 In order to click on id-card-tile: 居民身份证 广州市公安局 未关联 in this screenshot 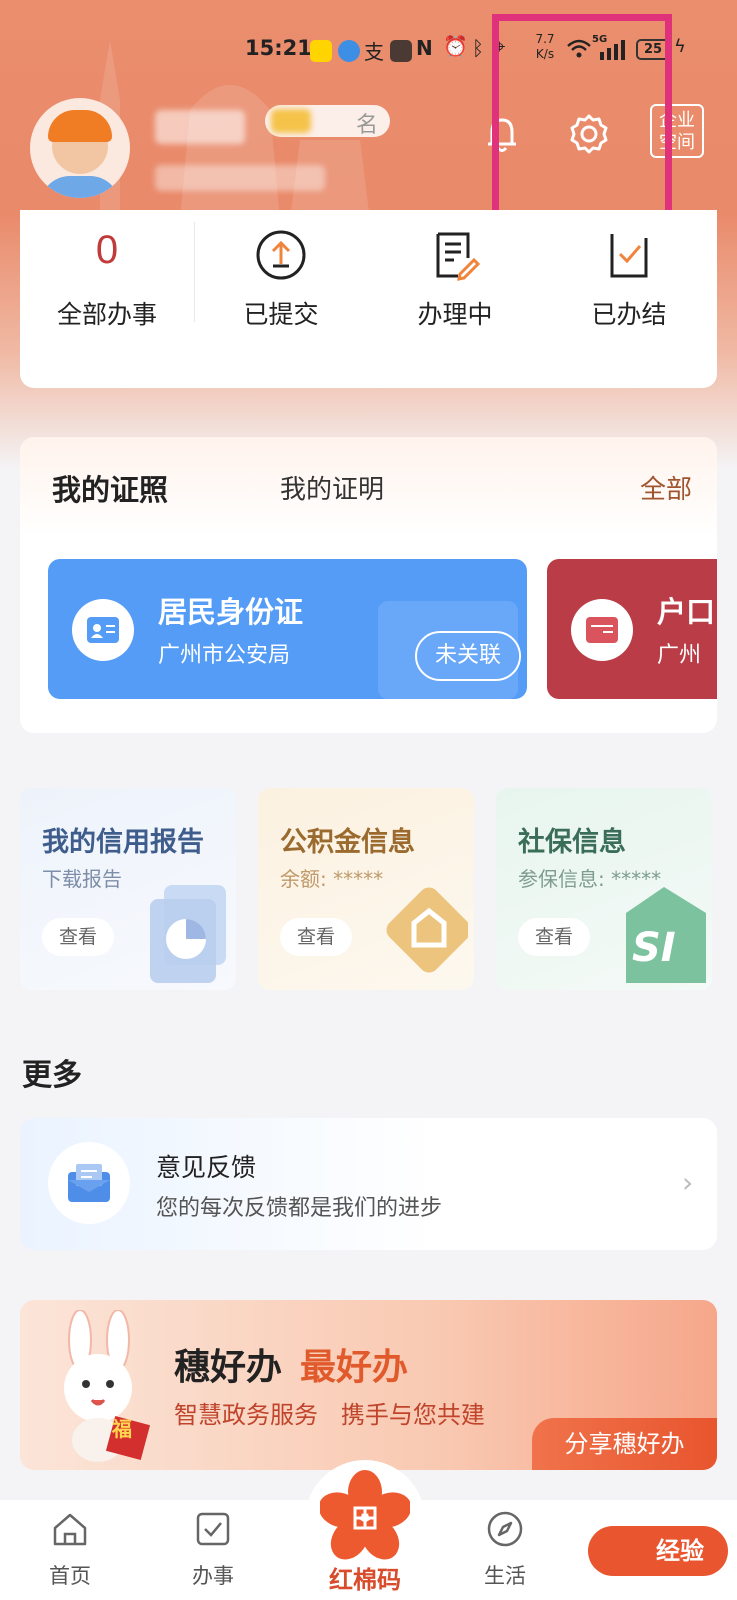, I will do `click(287, 629)`.